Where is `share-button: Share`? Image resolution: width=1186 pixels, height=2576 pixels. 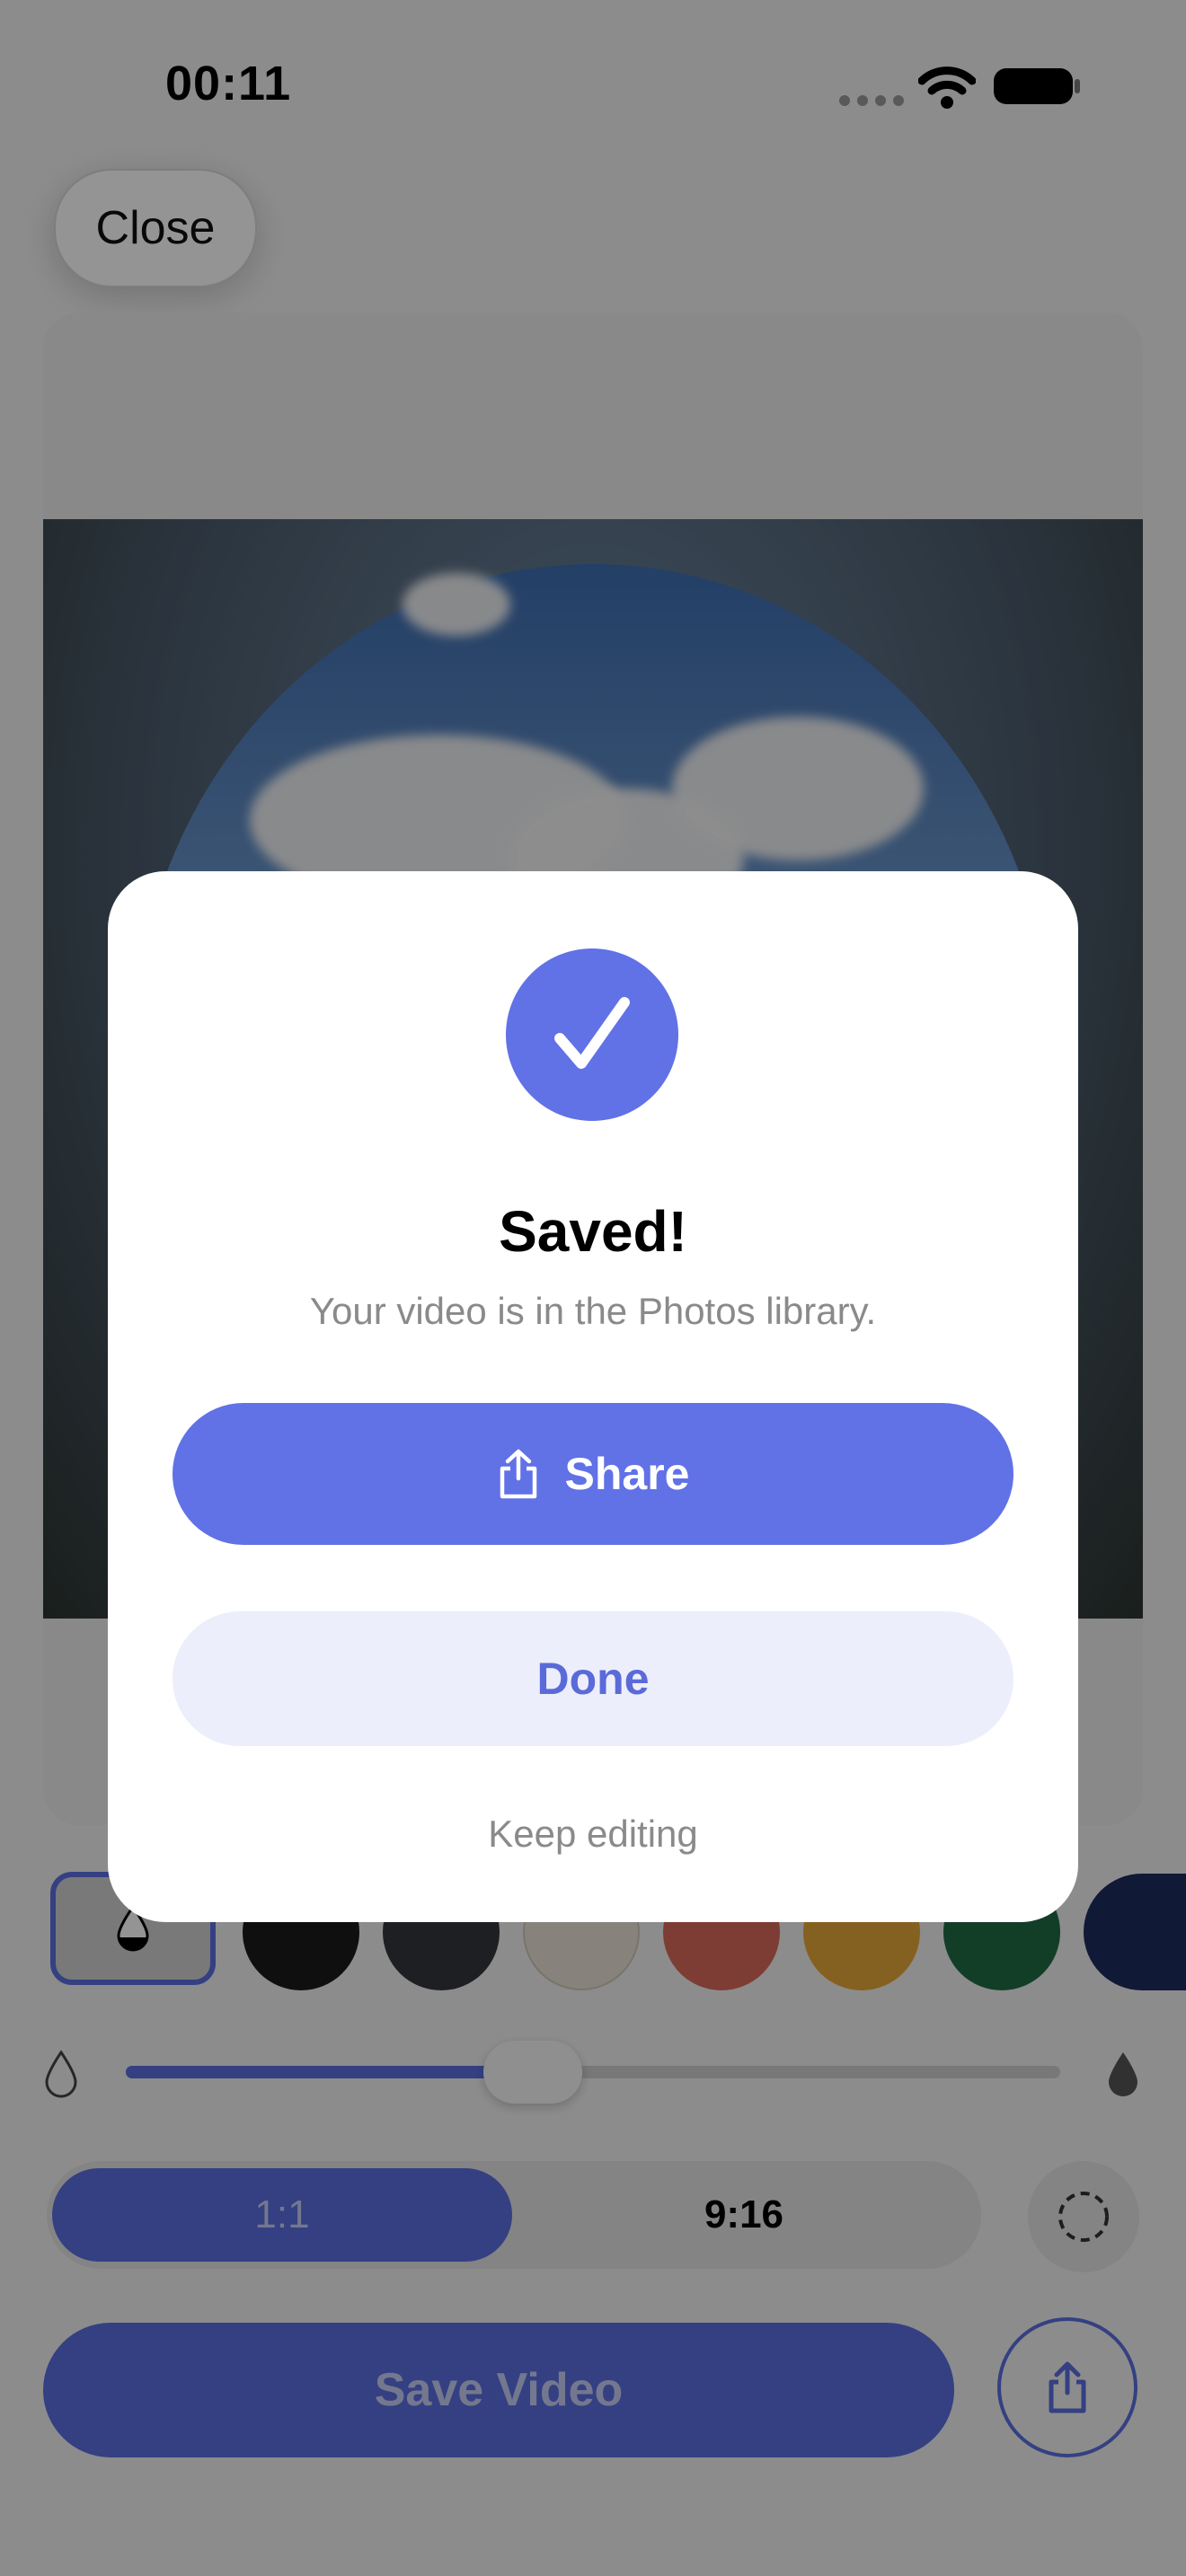
share-button: Share is located at coordinates (593, 1474).